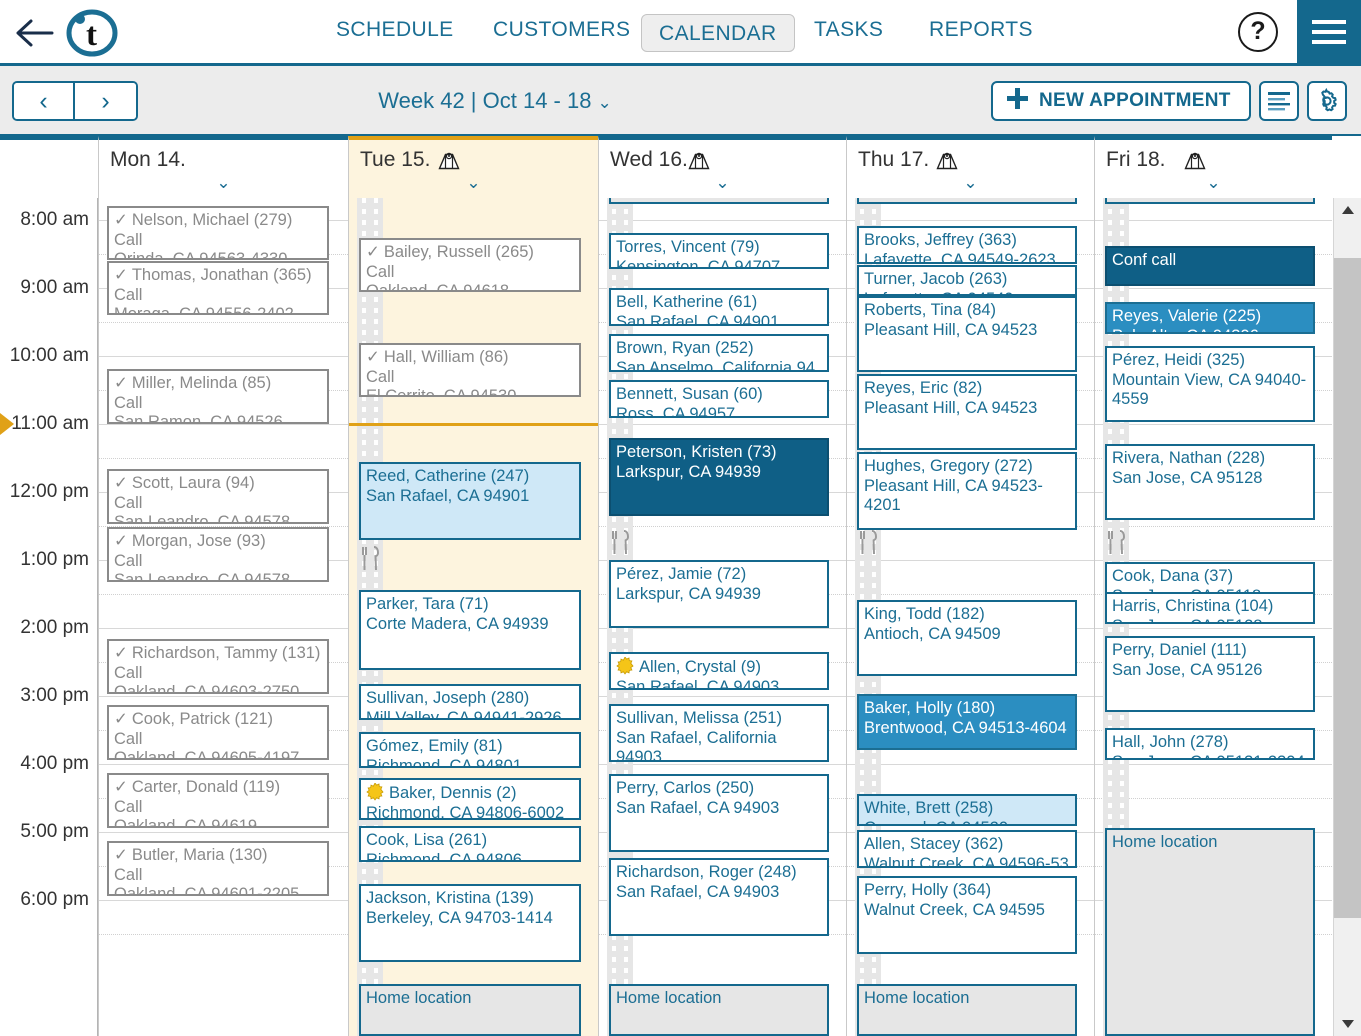 The height and width of the screenshot is (1036, 1361). What do you see at coordinates (719, 813) in the screenshot?
I see `appointment-card: Perry, Carlos (250) San Rafael, CA 94903` at bounding box center [719, 813].